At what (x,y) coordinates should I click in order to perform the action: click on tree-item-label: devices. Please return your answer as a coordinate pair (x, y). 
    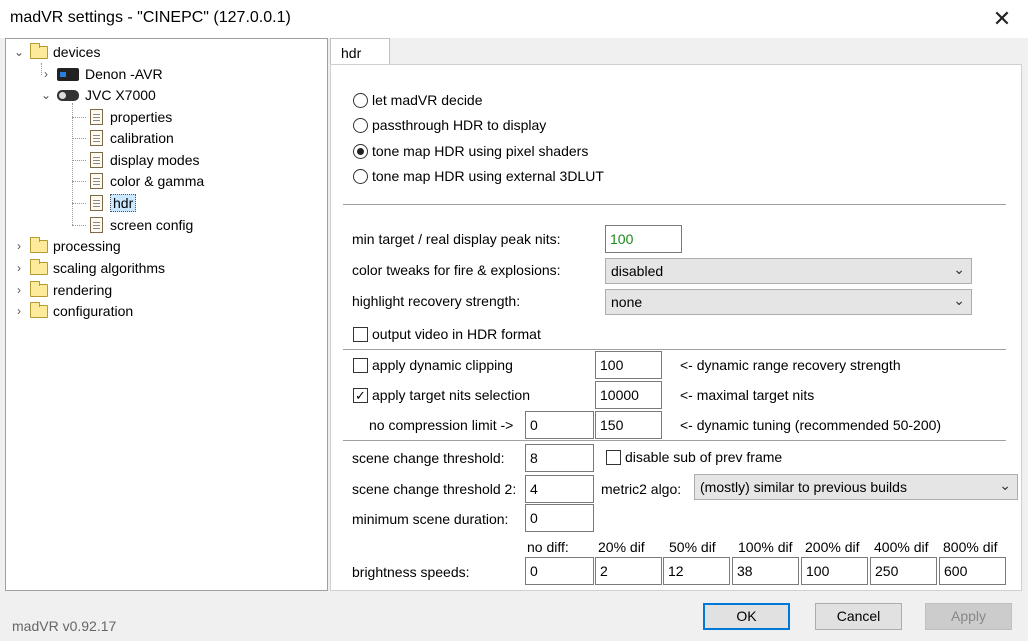
    Looking at the image, I should click on (77, 52).